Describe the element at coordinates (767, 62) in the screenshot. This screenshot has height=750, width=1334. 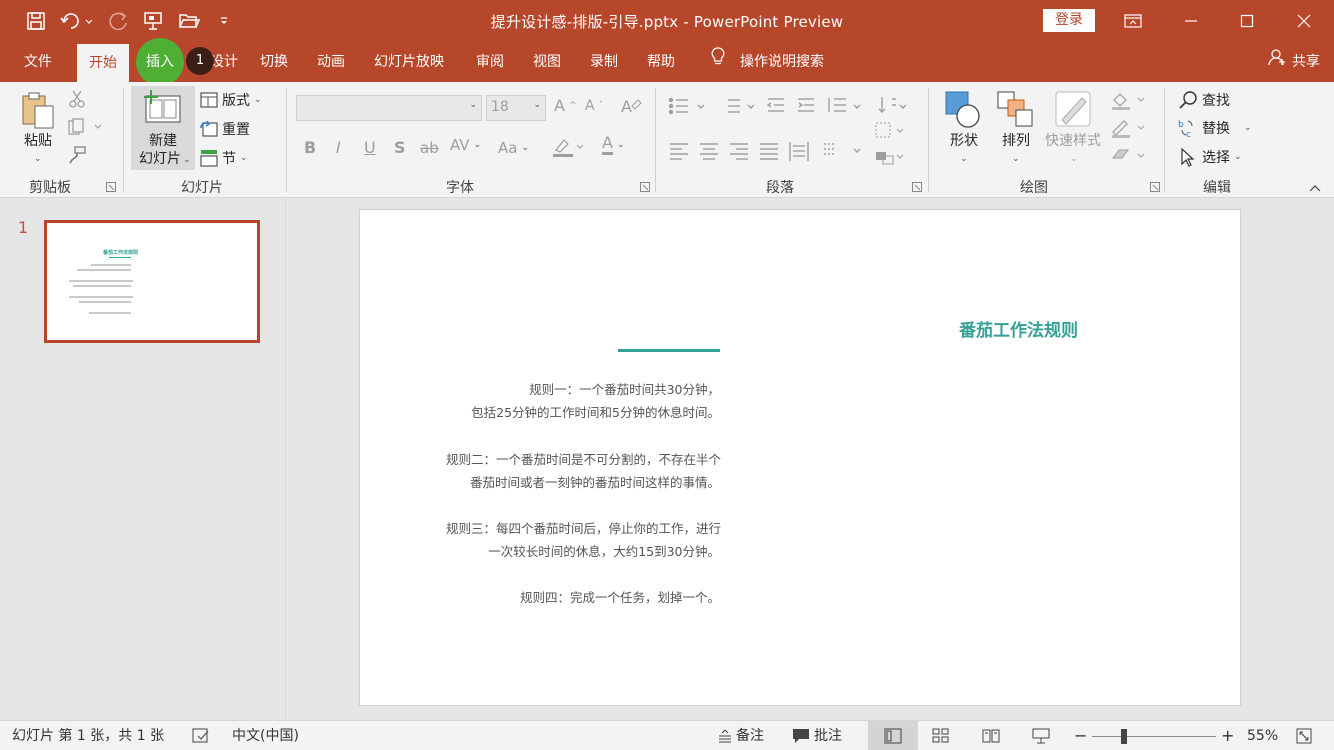
I see `tell-me-search: 操作说明搜索` at that location.